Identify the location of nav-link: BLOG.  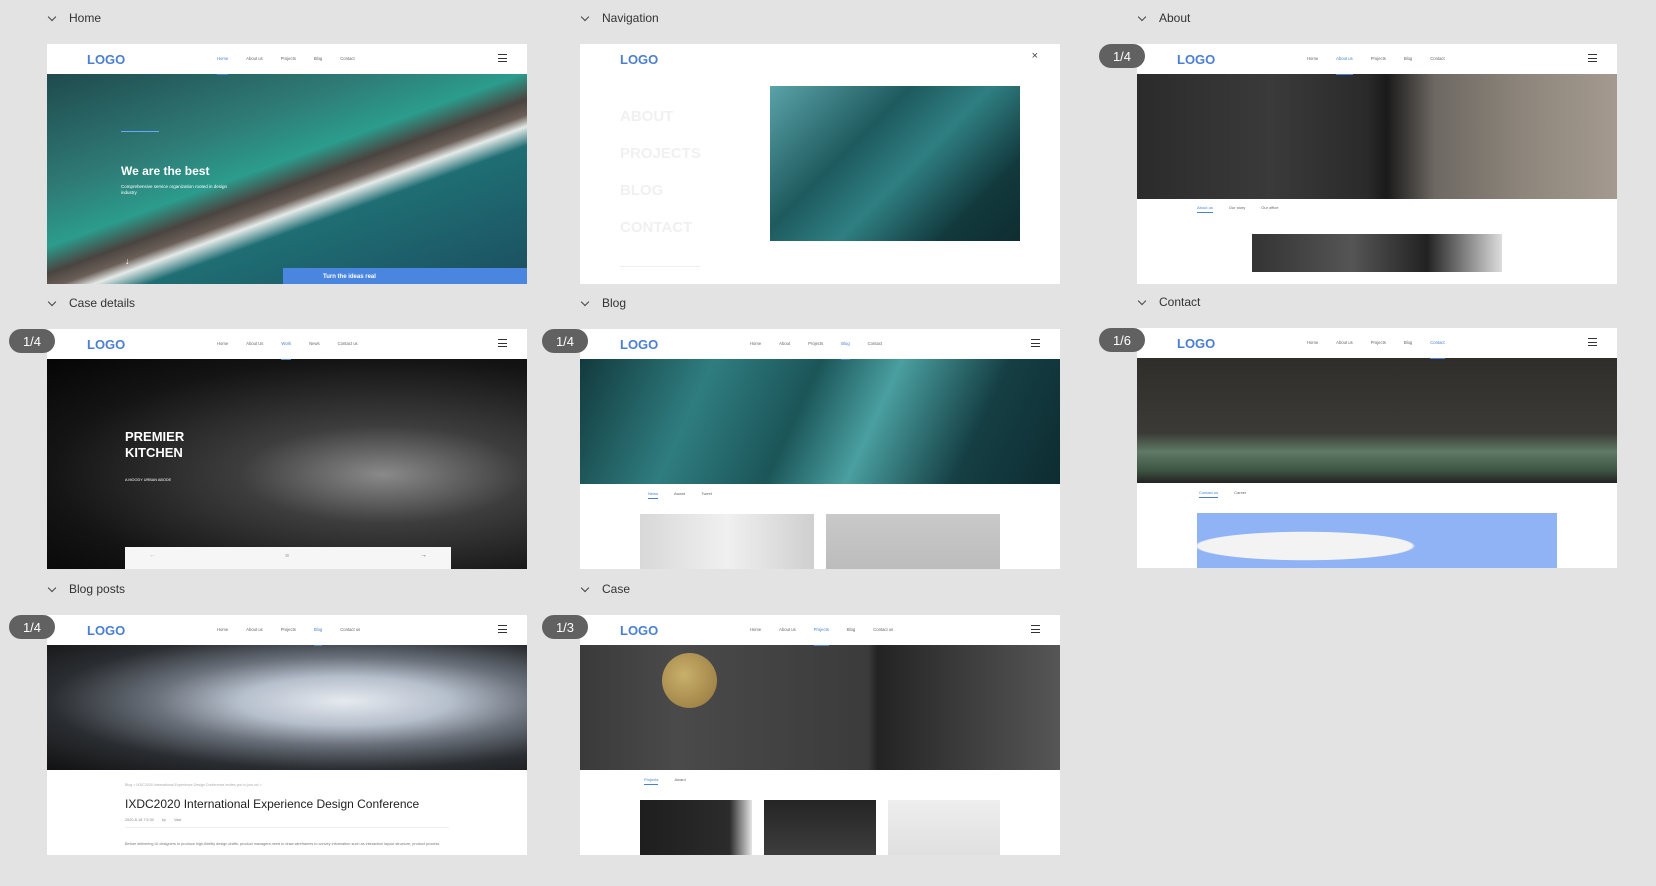
(660, 190).